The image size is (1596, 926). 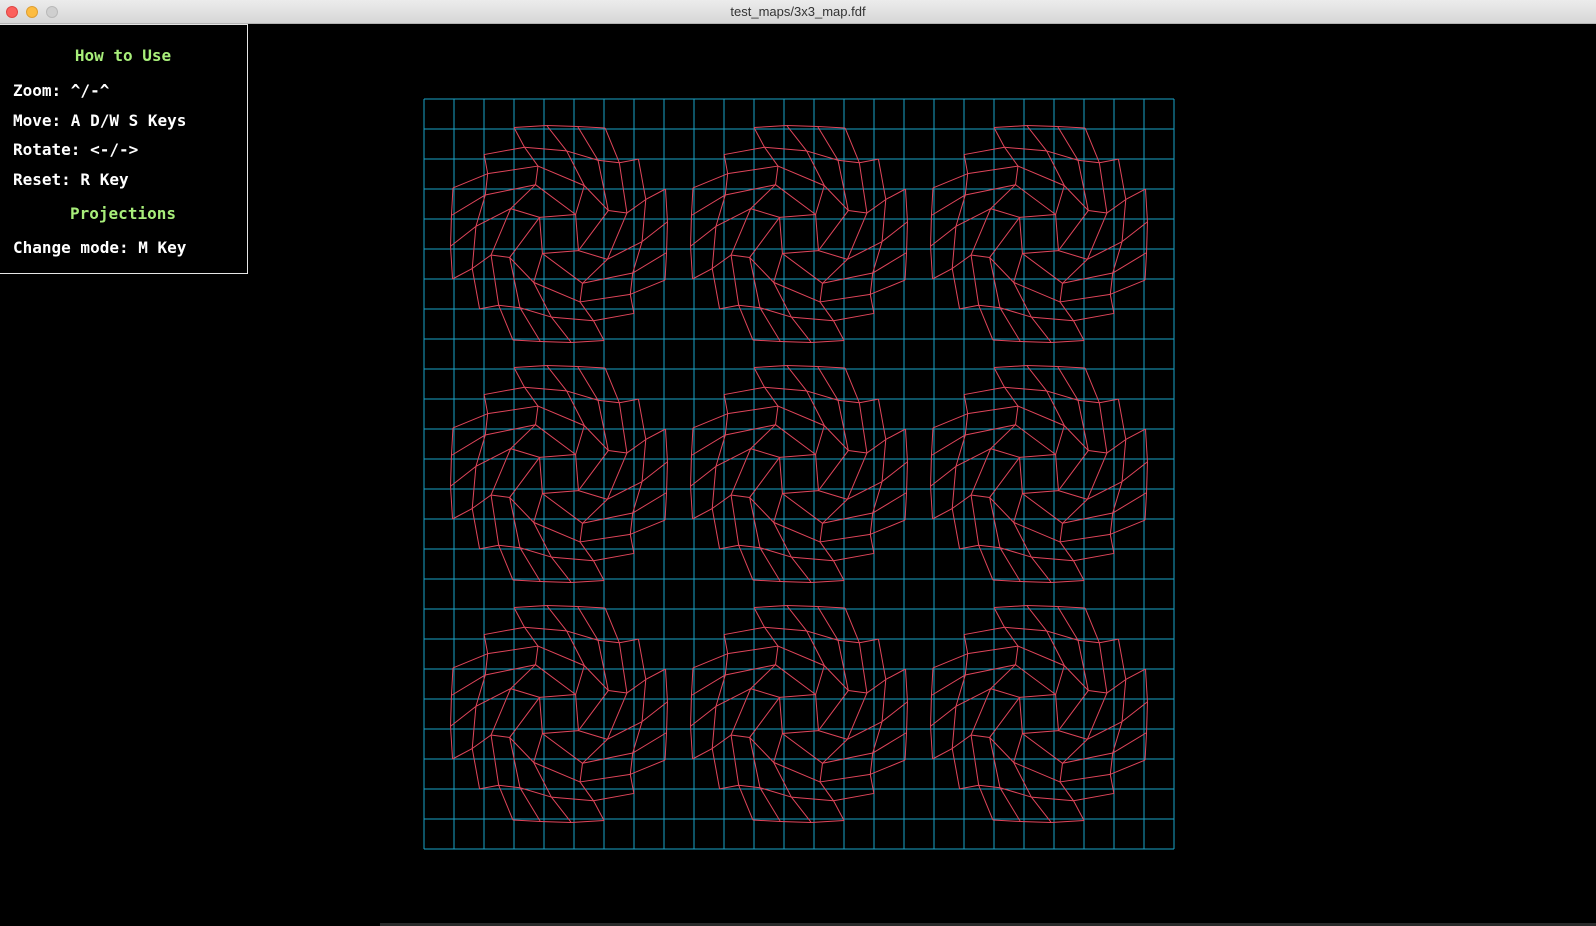 I want to click on projections-heading: Projections, so click(x=123, y=213).